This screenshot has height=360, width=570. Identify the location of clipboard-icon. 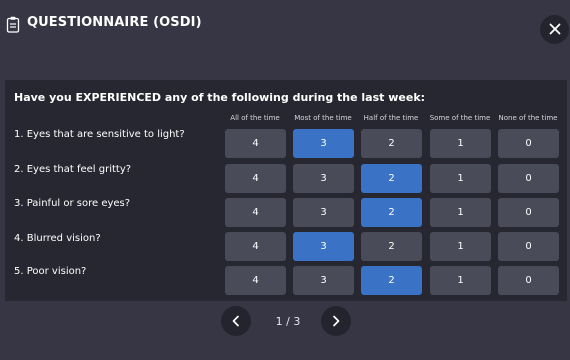
(13, 24).